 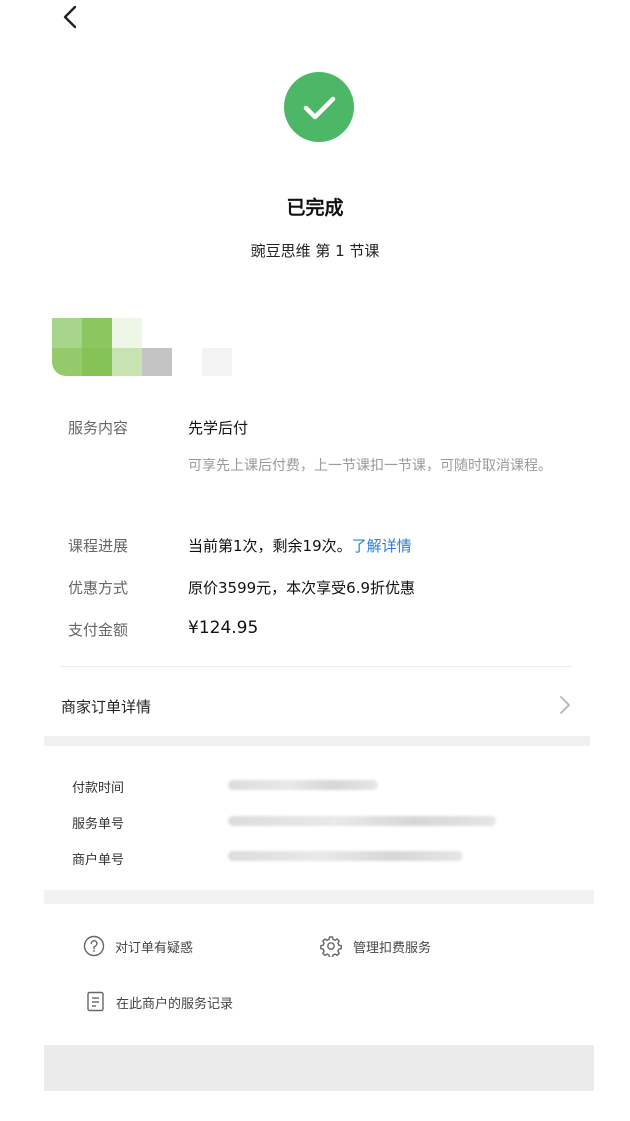 I want to click on payment-details-section: 付款时间 服务单号 商户单号, so click(x=319, y=820).